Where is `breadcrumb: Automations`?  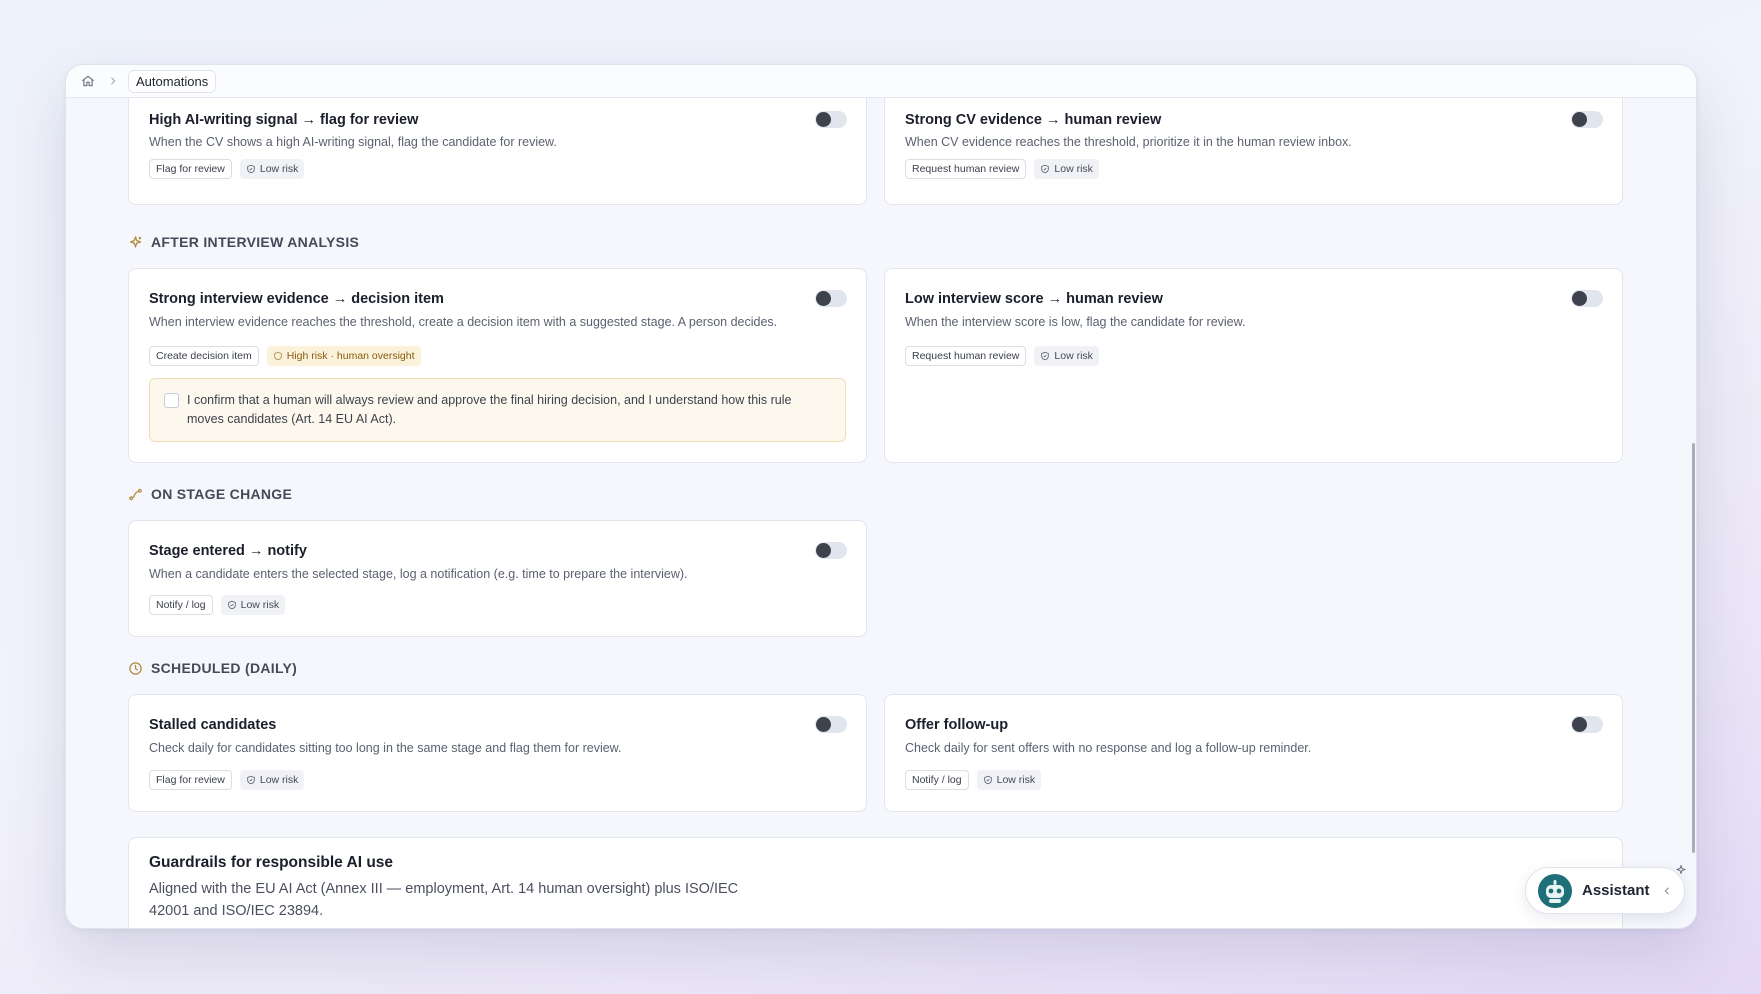 breadcrumb: Automations is located at coordinates (881, 81).